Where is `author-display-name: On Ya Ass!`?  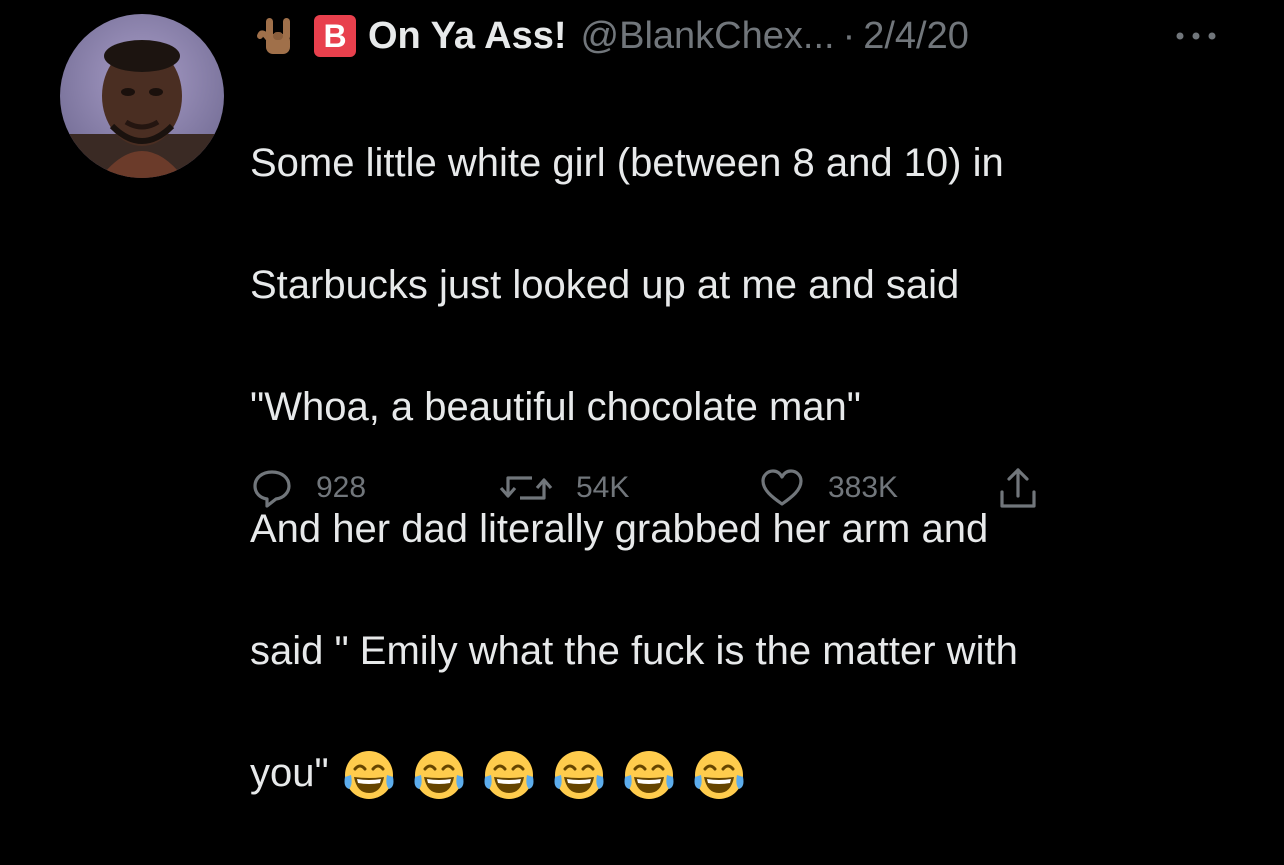
author-display-name: On Ya Ass! is located at coordinates (467, 36).